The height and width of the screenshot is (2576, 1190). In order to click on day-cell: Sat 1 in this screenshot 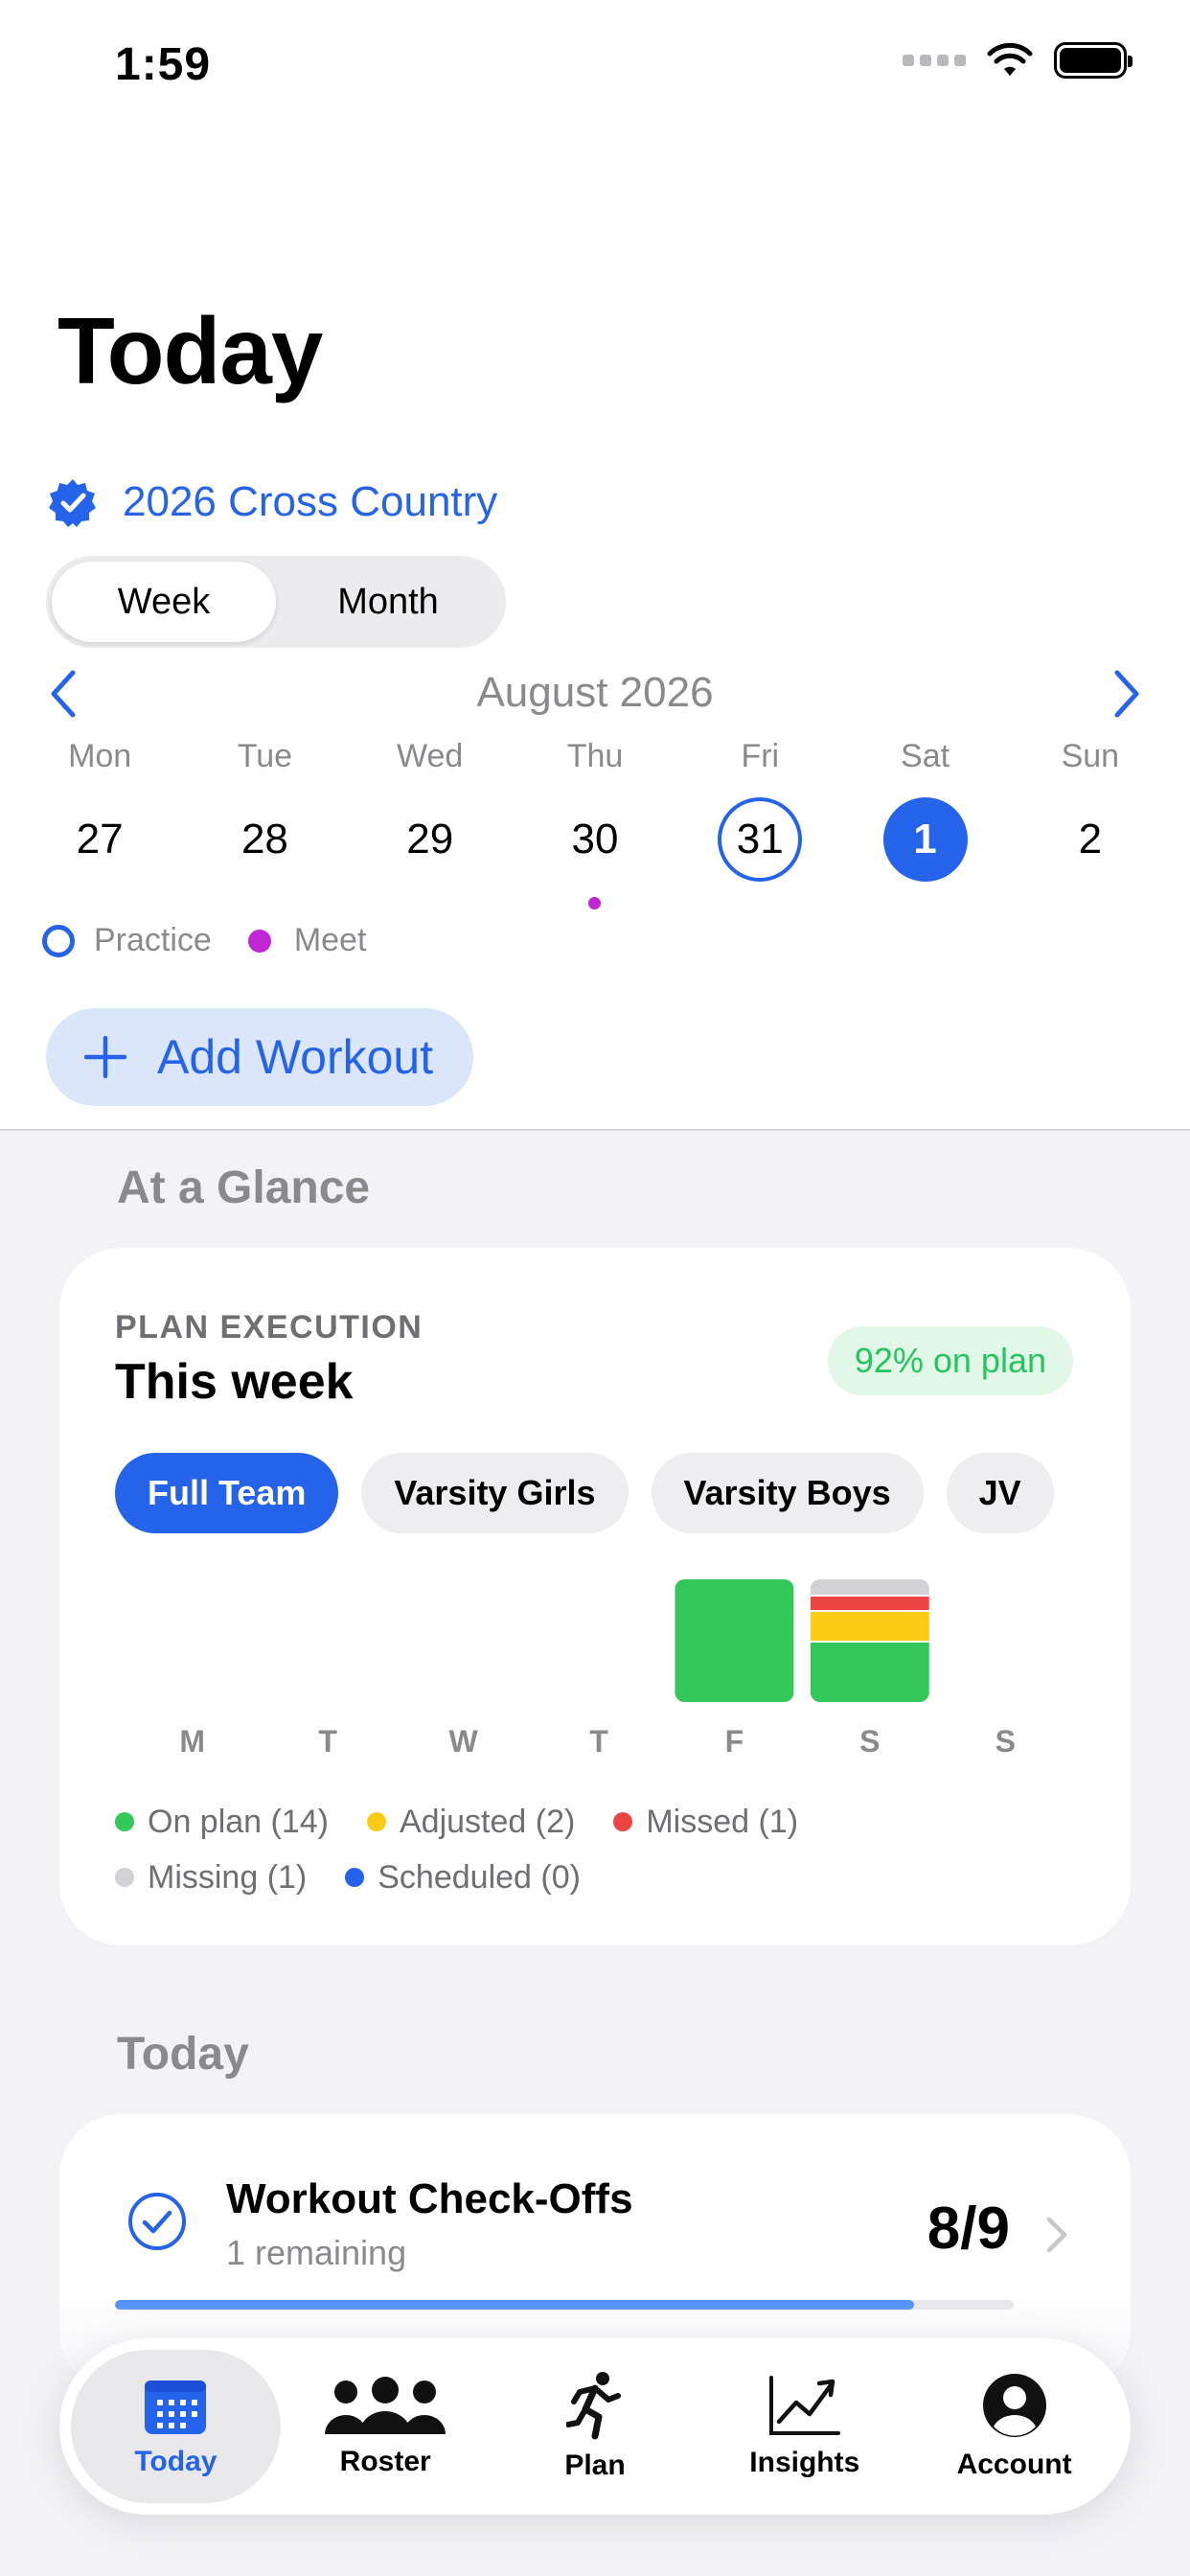, I will do `click(925, 823)`.